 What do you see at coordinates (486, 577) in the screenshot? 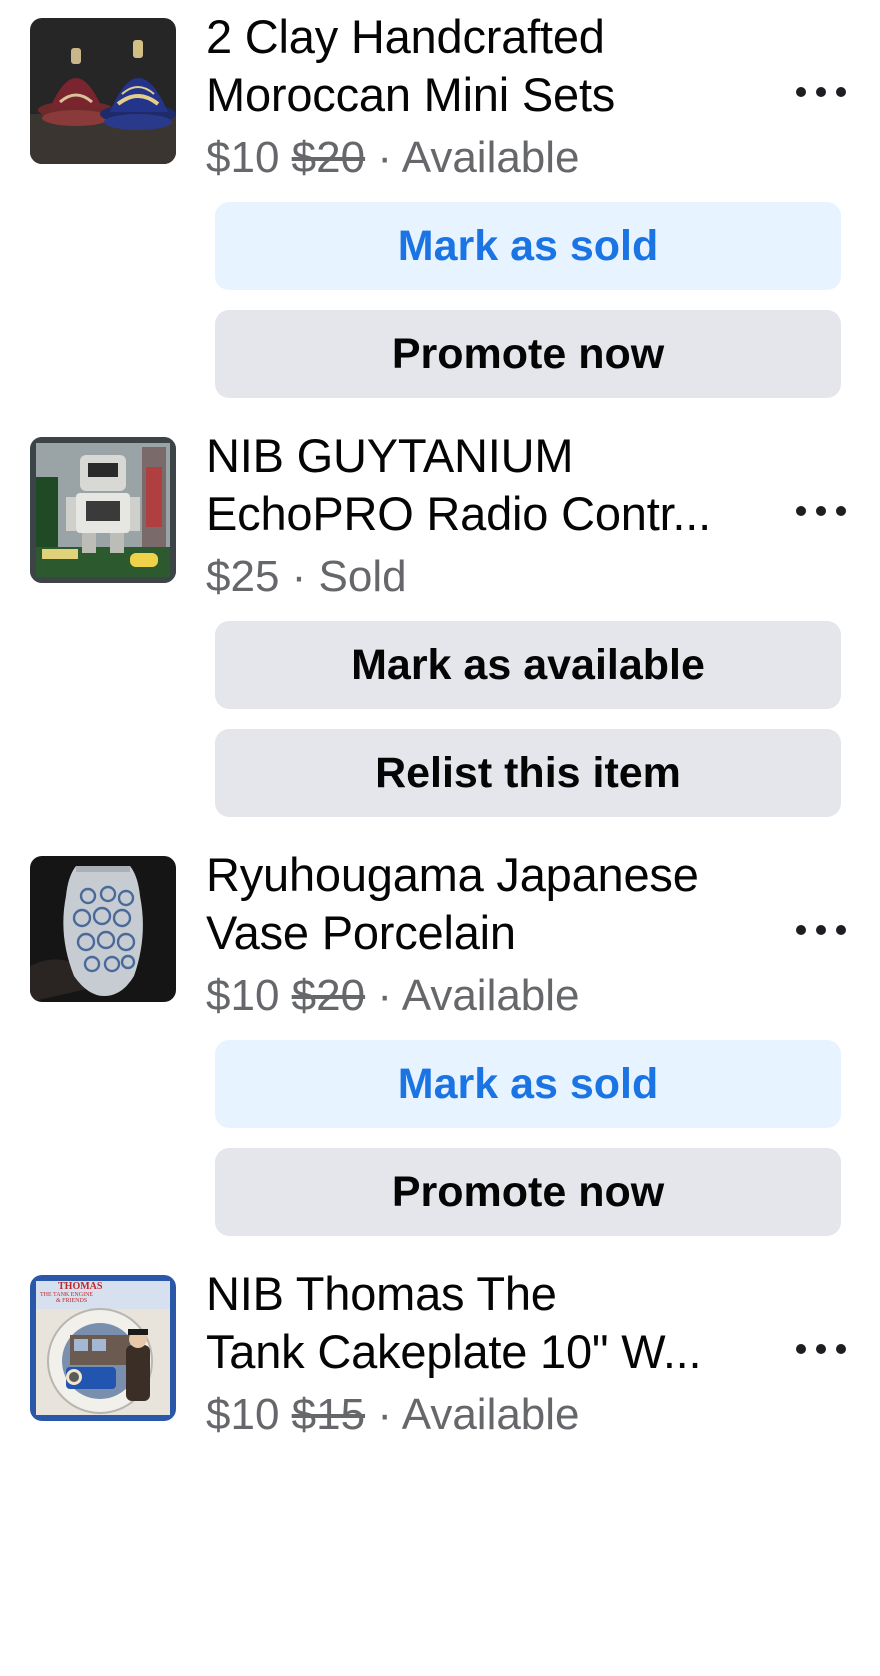
I see `listing-meta: $25 · Sold` at bounding box center [486, 577].